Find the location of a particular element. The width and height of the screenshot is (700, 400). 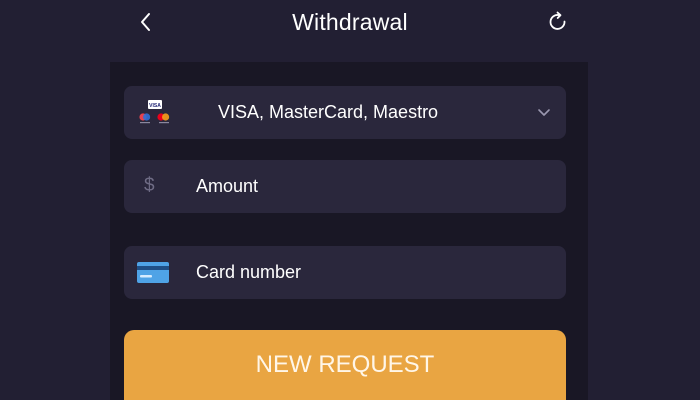

refresh-icon is located at coordinates (557, 20).